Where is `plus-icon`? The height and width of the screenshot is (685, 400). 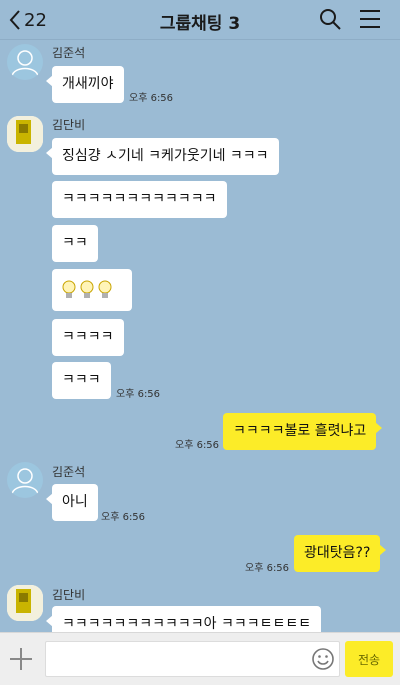 plus-icon is located at coordinates (21, 659).